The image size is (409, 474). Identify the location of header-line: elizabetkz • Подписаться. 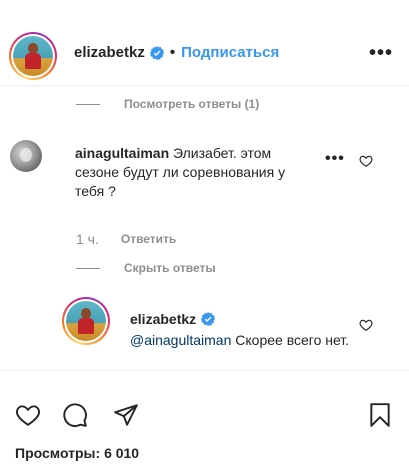
(176, 52).